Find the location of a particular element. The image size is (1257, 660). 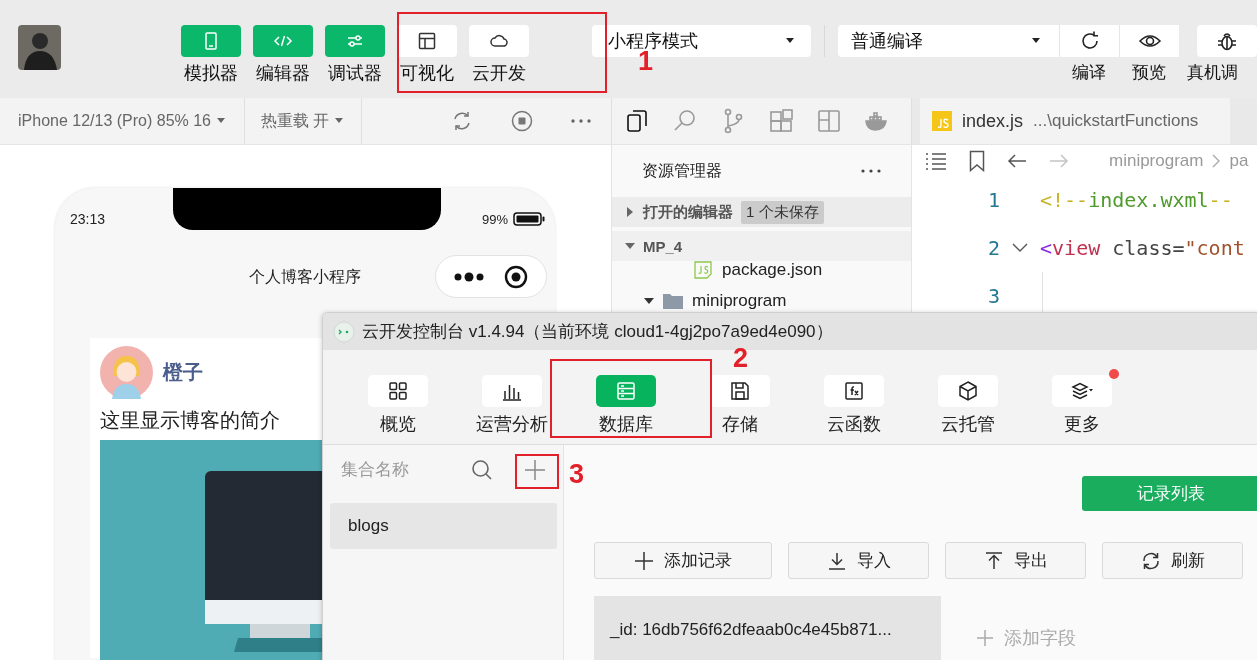

folder-icon is located at coordinates (673, 301).